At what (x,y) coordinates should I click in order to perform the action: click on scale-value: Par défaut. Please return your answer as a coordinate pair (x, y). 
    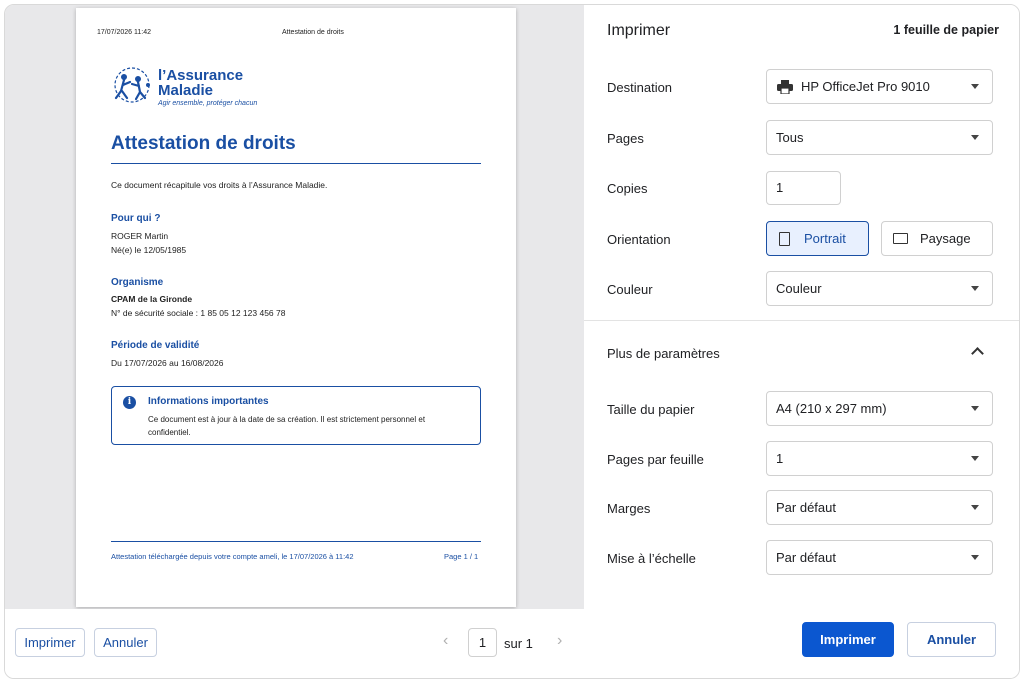
    Looking at the image, I should click on (806, 557).